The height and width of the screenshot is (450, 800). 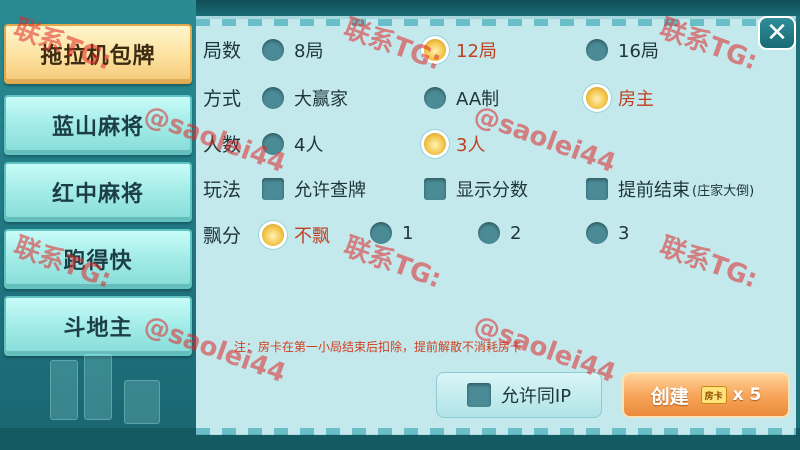 What do you see at coordinates (222, 190) in the screenshot?
I see `rules-label: 玩法` at bounding box center [222, 190].